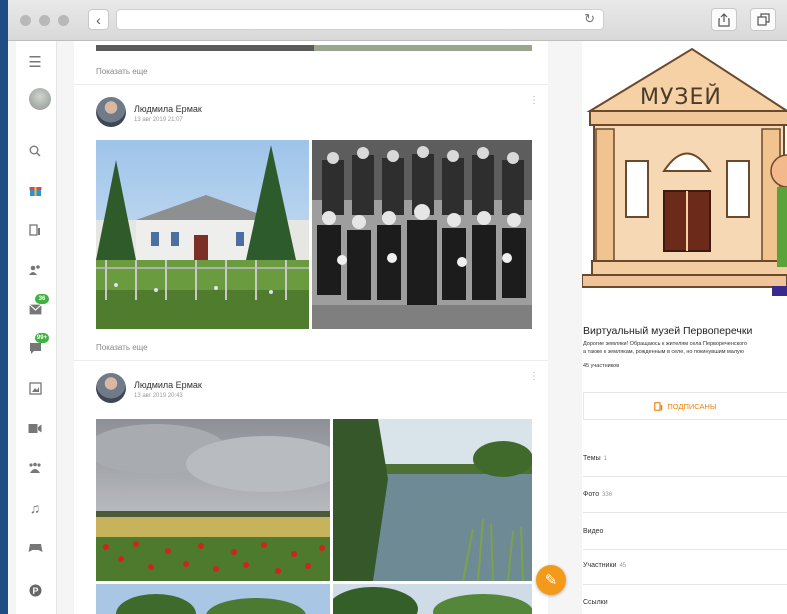 This screenshot has height=614, width=787. What do you see at coordinates (35, 270) in the screenshot?
I see `friends-icon` at bounding box center [35, 270].